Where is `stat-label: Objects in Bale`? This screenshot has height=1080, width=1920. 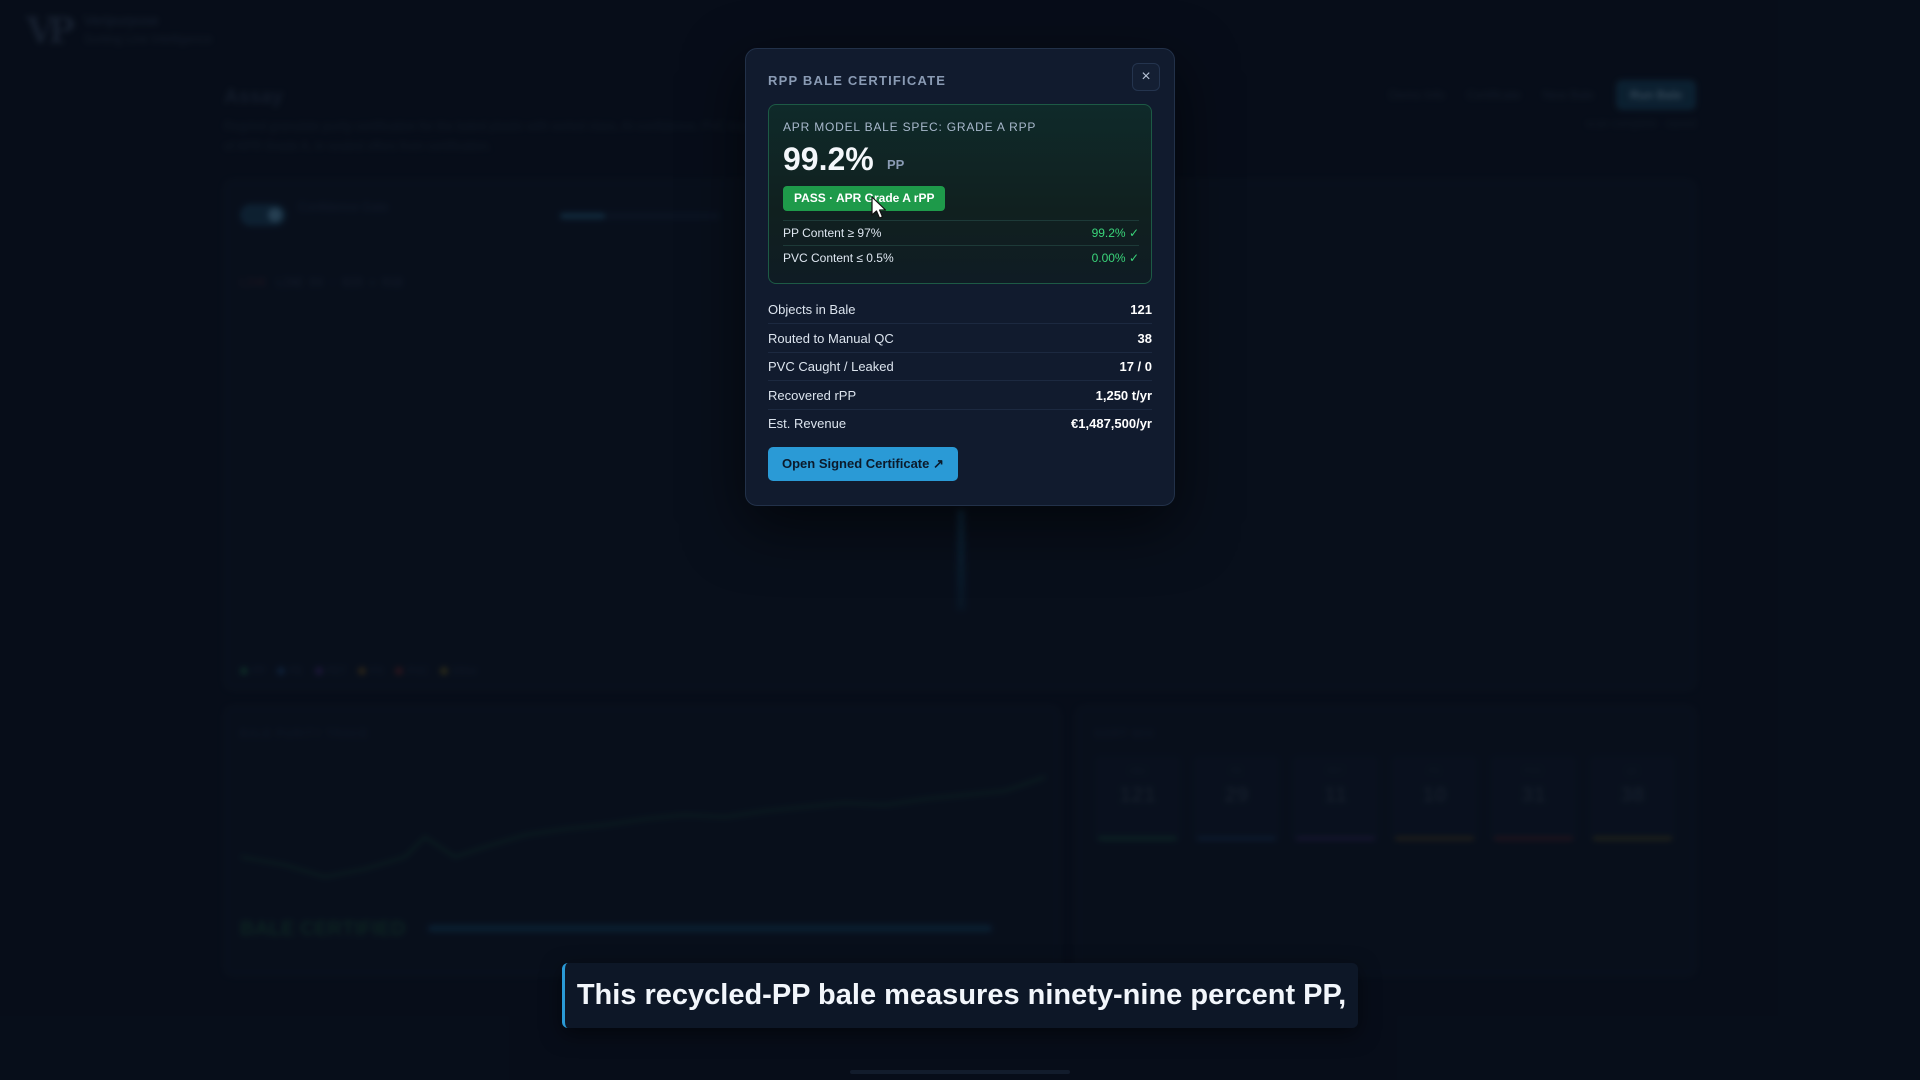 stat-label: Objects in Bale is located at coordinates (812, 309).